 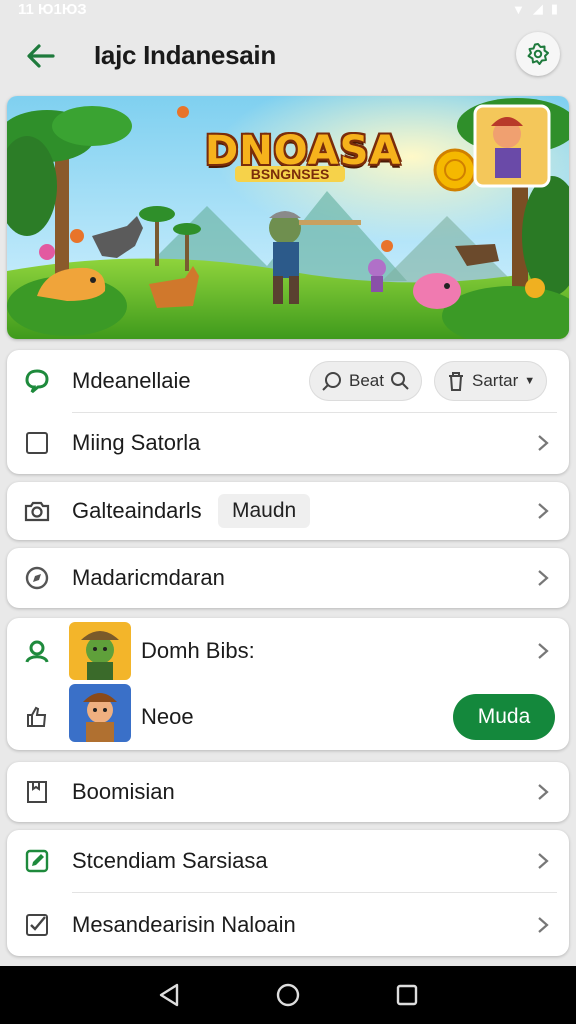 I want to click on character-1-label: Domh Bibs:, so click(x=198, y=650).